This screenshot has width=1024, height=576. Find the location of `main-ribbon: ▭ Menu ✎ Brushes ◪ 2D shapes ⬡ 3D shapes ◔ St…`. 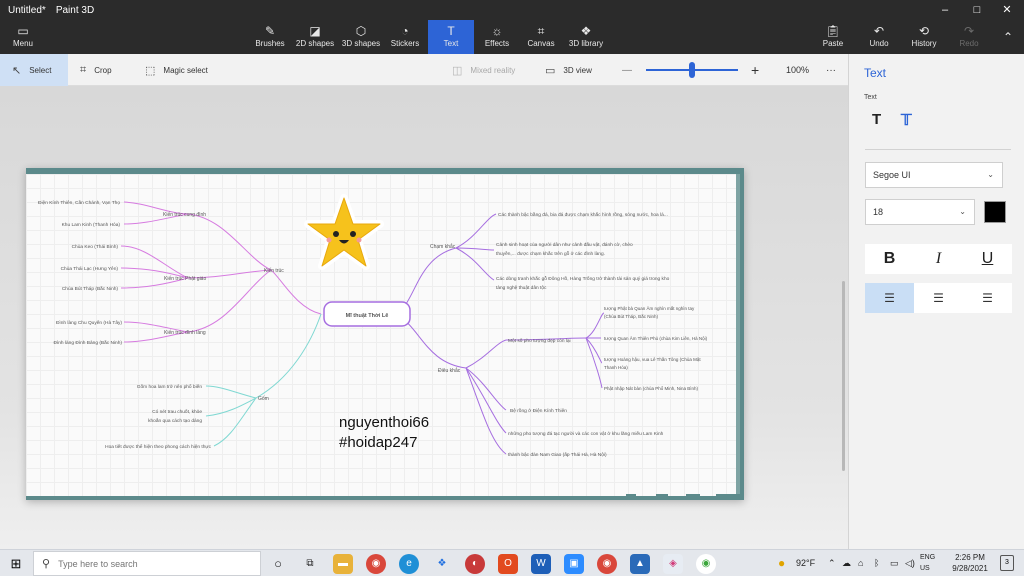

main-ribbon: ▭ Menu ✎ Brushes ◪ 2D shapes ⬡ 3D shapes ◔ St… is located at coordinates (512, 37).